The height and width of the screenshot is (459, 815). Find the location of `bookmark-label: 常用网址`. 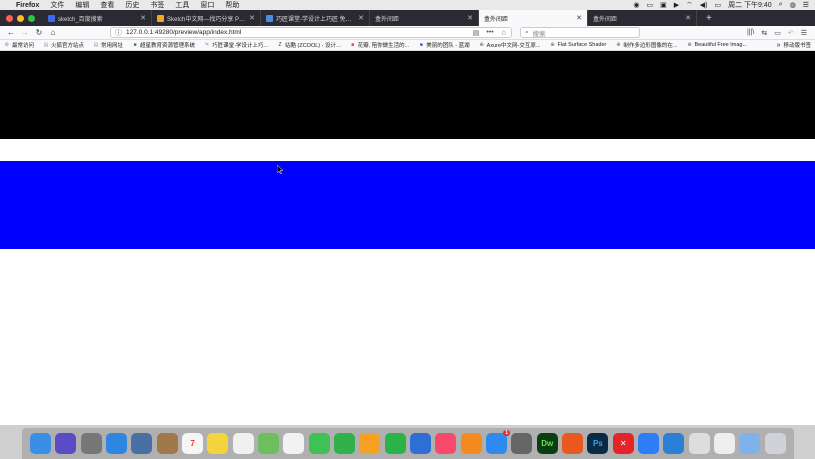

bookmark-label: 常用网址 is located at coordinates (112, 46).